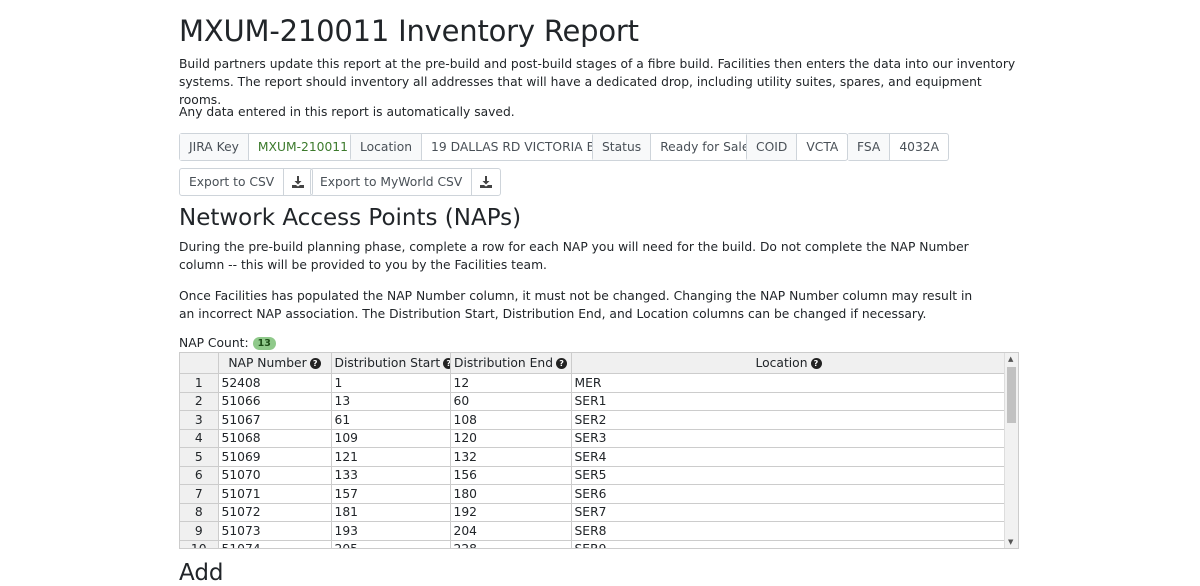  What do you see at coordinates (275, 475) in the screenshot?
I see `nap-number-cell: 51070` at bounding box center [275, 475].